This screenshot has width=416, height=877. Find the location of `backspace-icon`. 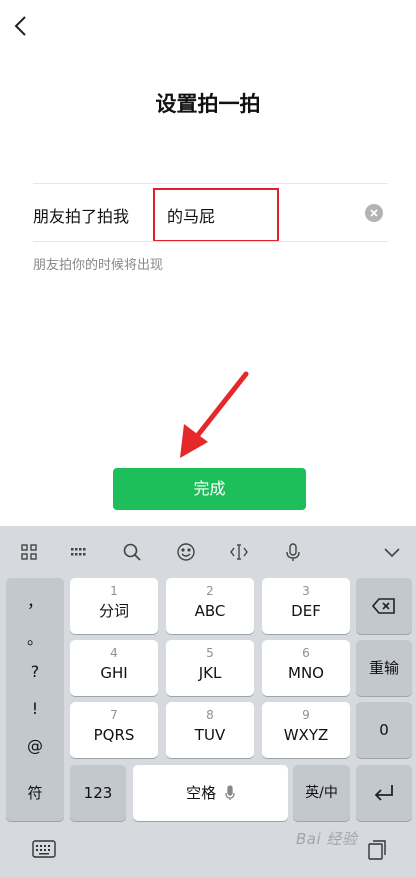

backspace-icon is located at coordinates (383, 606).